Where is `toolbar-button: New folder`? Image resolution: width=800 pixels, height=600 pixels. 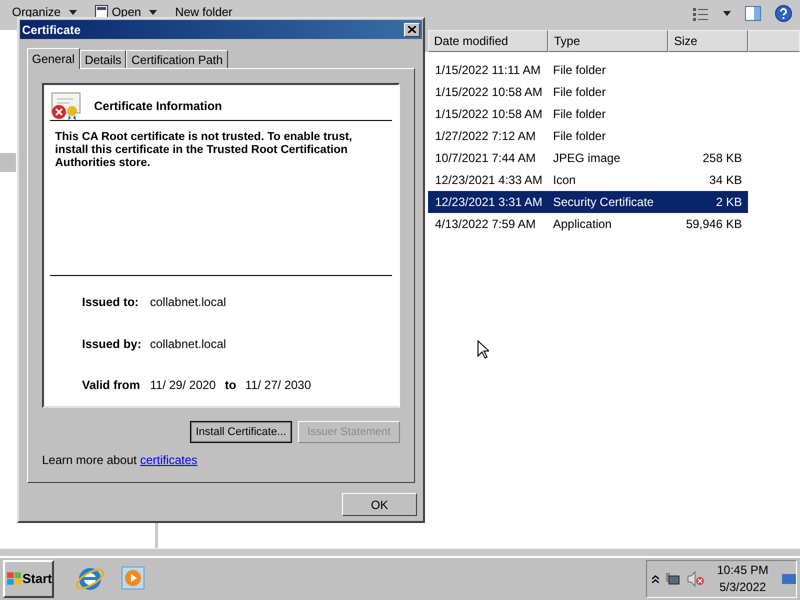
toolbar-button: New folder is located at coordinates (203, 12).